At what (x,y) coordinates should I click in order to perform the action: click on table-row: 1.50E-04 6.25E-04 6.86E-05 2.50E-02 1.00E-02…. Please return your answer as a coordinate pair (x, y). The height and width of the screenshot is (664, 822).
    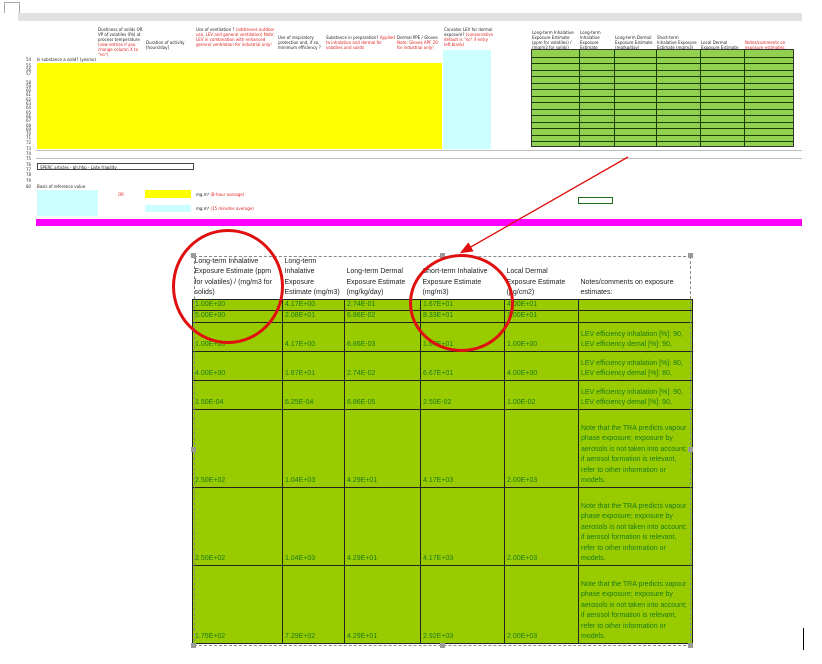
    Looking at the image, I should click on (442, 394).